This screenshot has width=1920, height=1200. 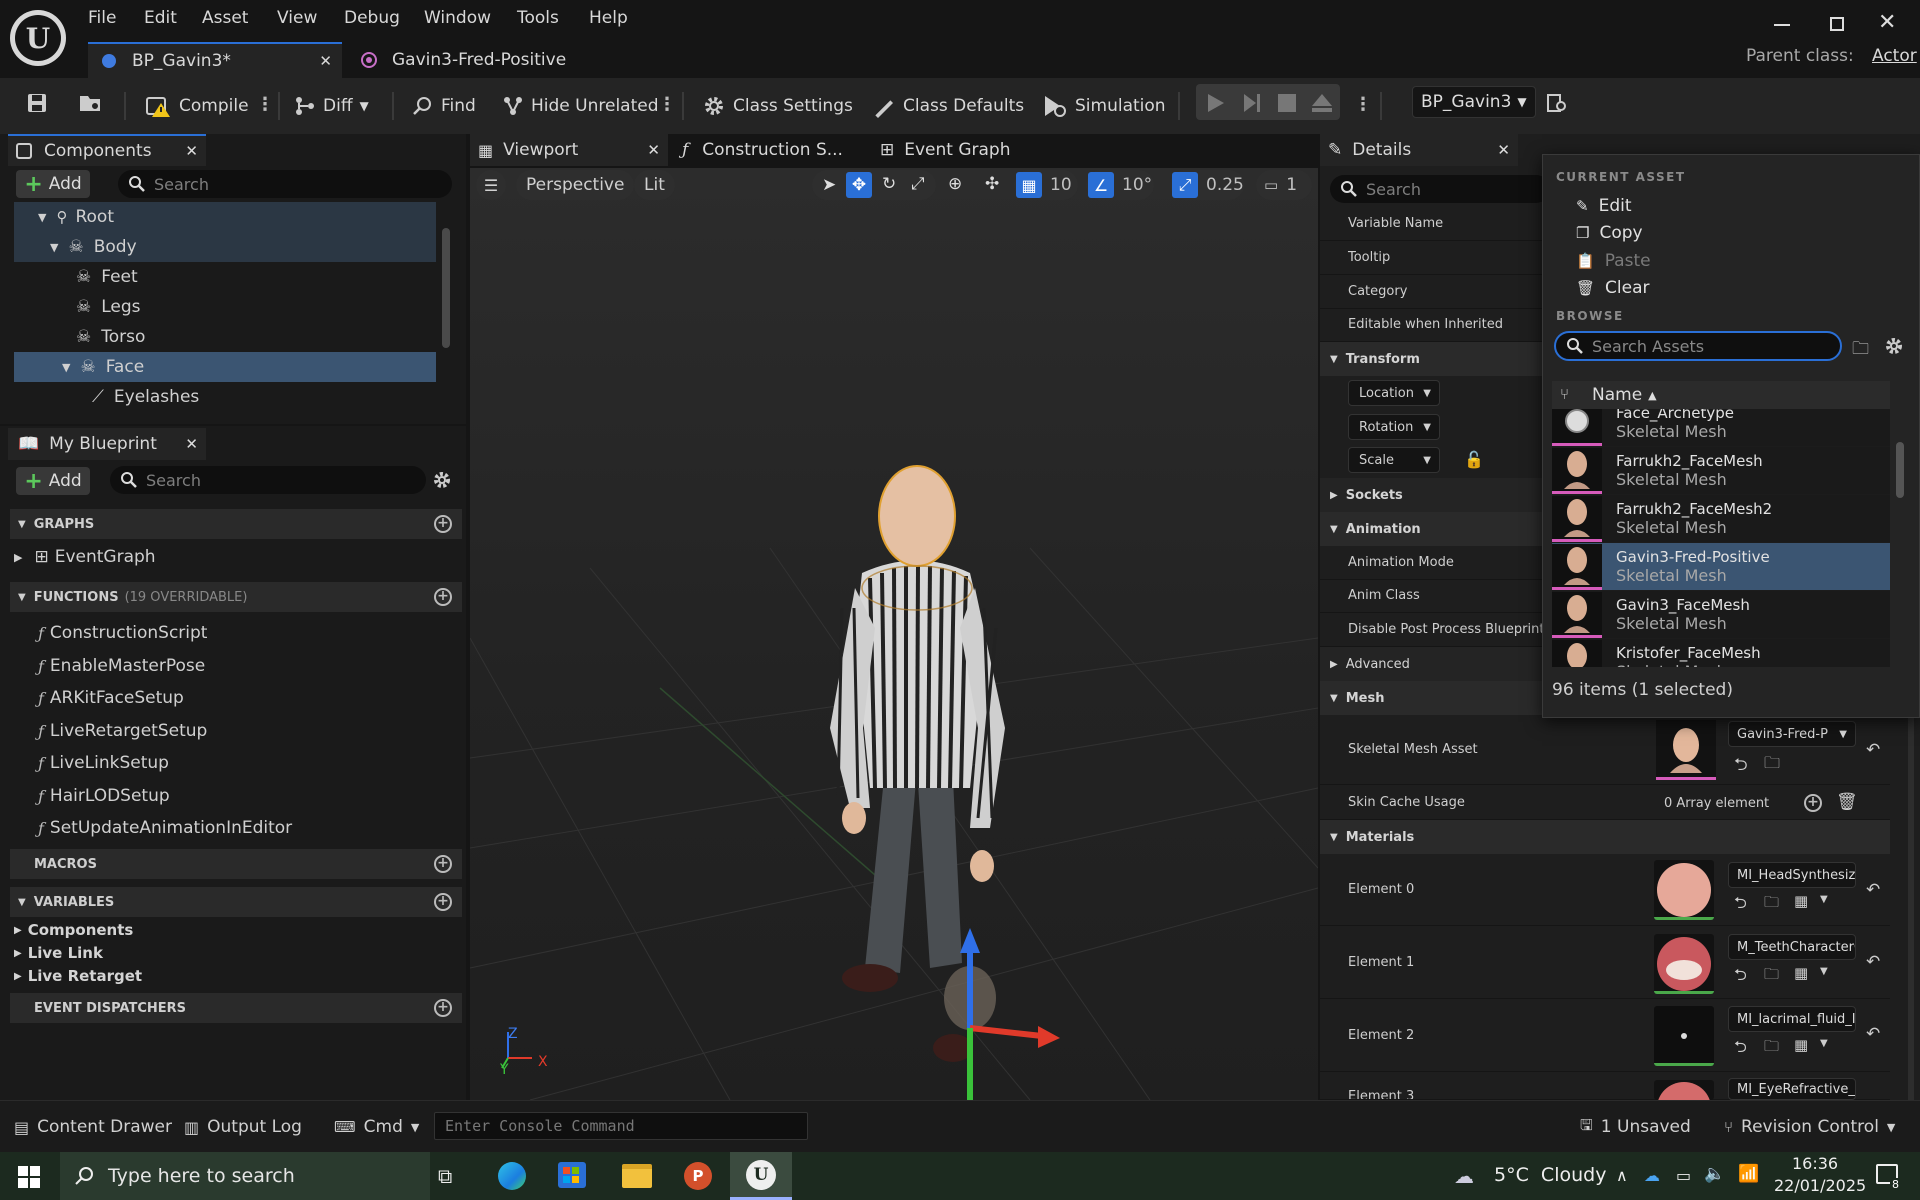 What do you see at coordinates (1613, 288) in the screenshot?
I see `clear-menu-item: 🗑 Clear` at bounding box center [1613, 288].